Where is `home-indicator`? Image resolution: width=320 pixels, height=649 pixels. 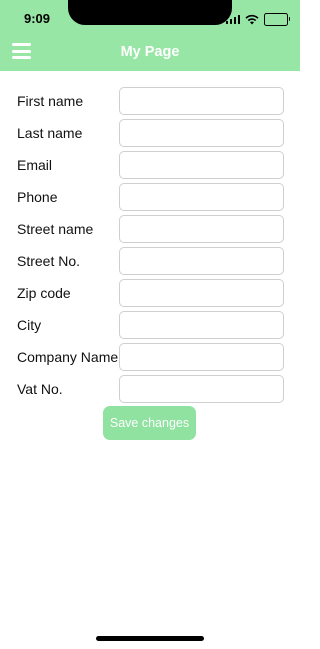
home-indicator is located at coordinates (150, 638).